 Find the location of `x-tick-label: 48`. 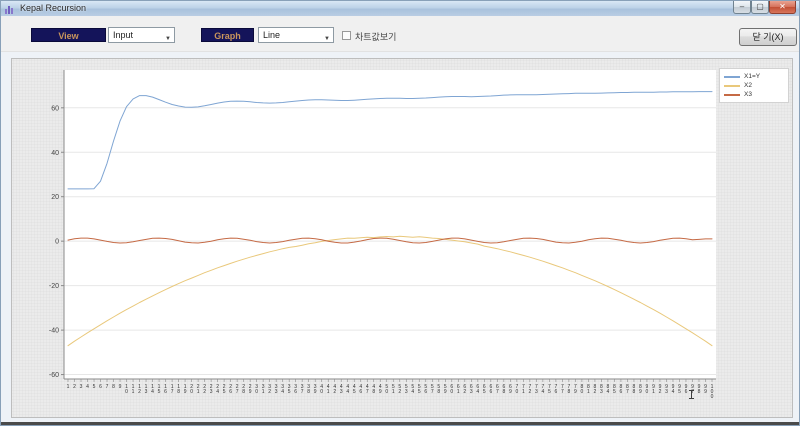

x-tick-label: 48 is located at coordinates (373, 389).